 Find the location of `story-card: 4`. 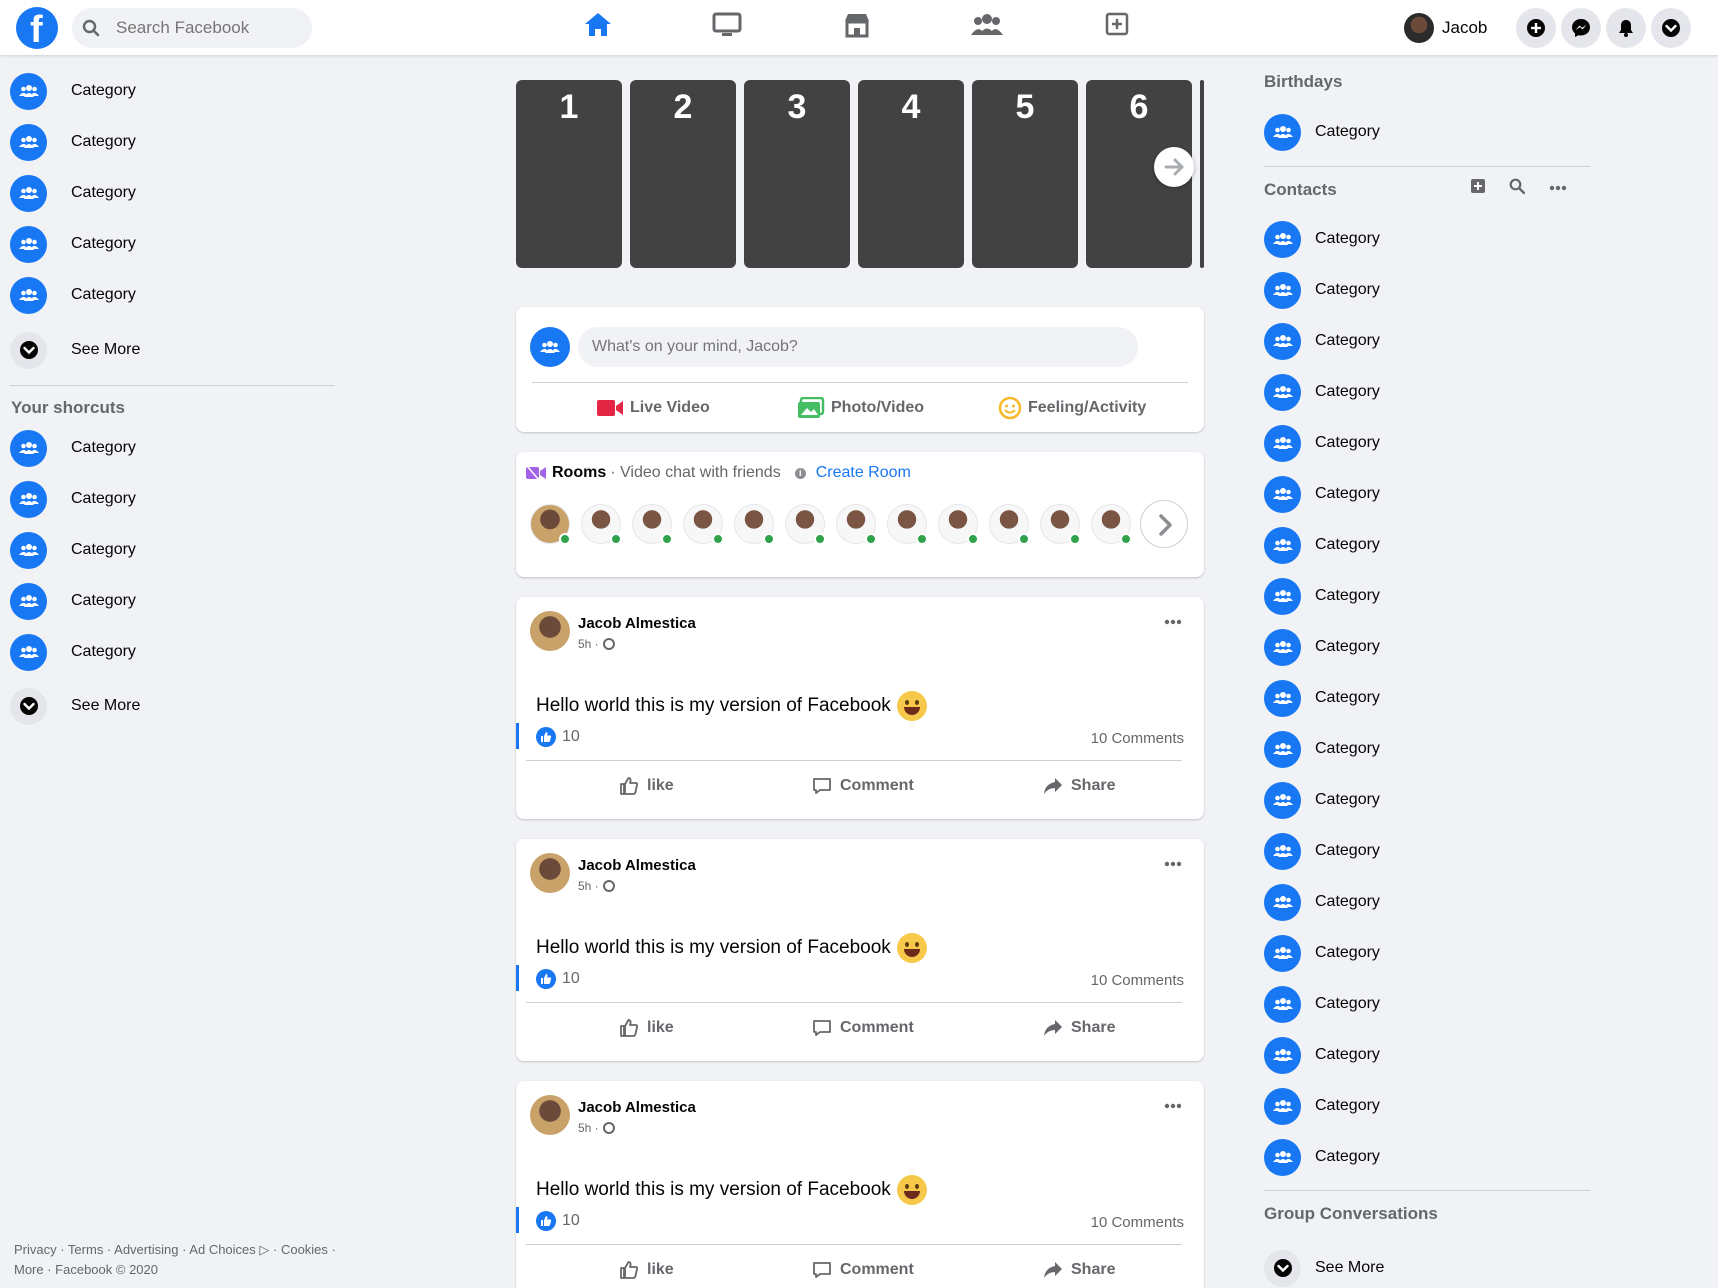

story-card: 4 is located at coordinates (911, 174).